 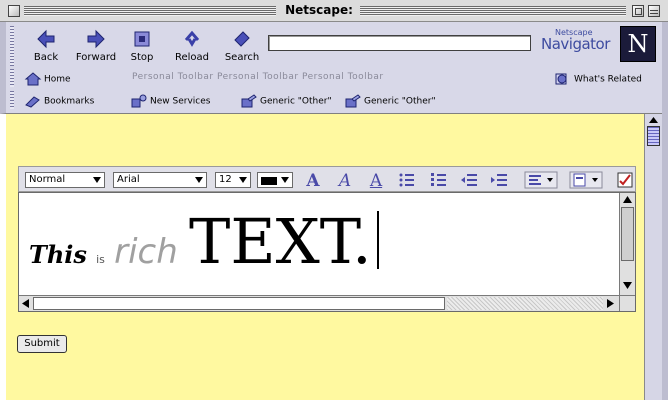 I want to click on whats-related-icon, so click(x=561, y=79).